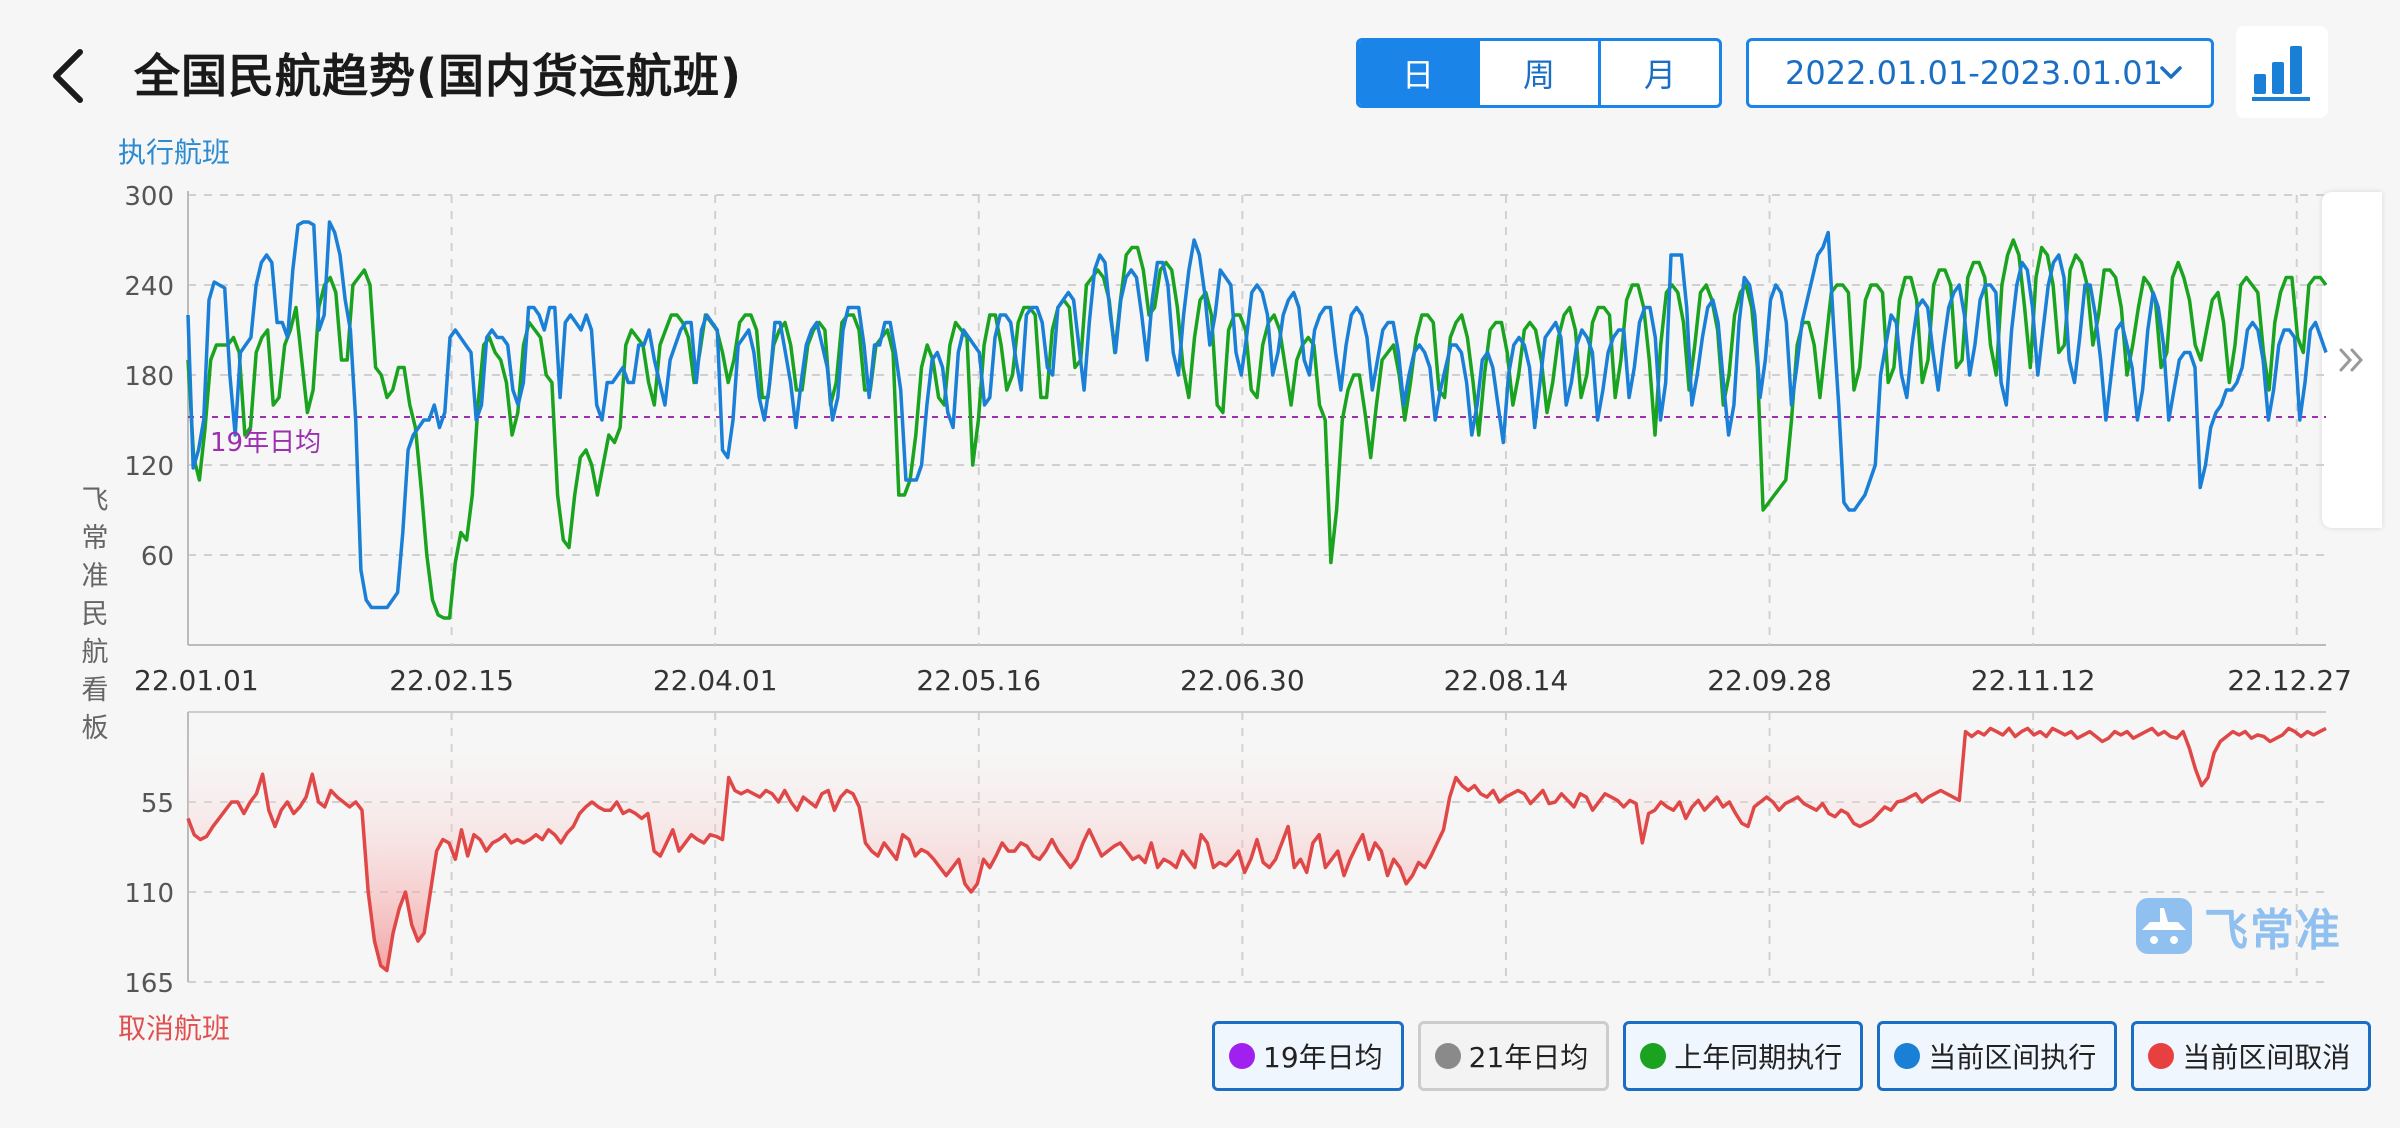  I want to click on watermark-logo: 飞常准, so click(2238, 926).